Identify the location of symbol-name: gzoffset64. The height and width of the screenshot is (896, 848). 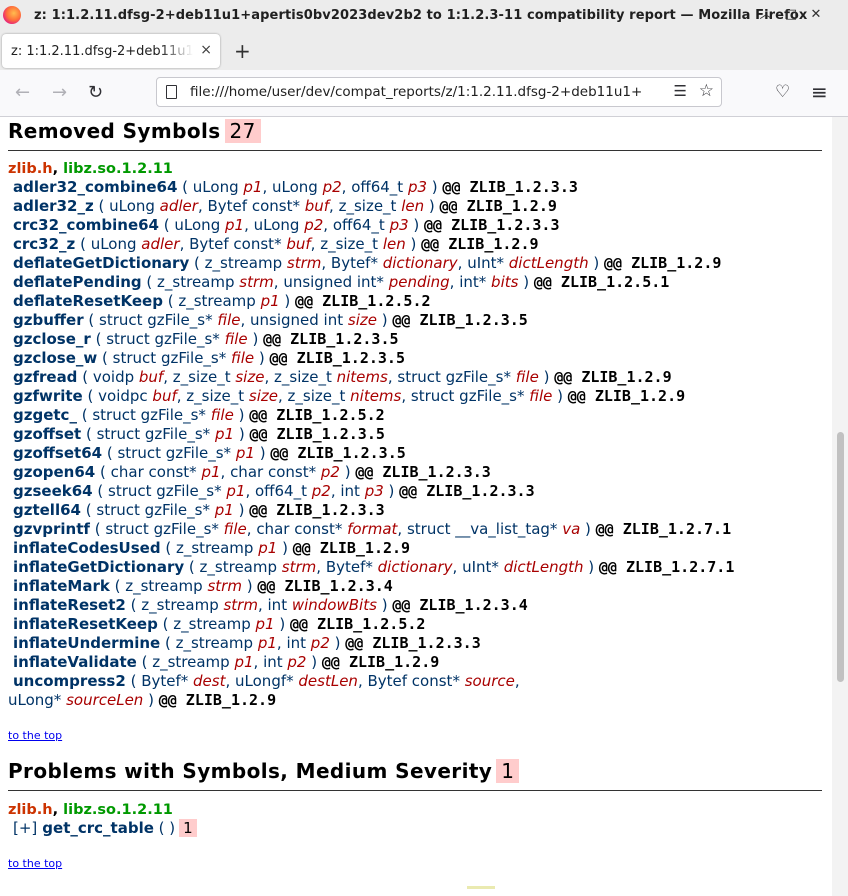
(58, 453).